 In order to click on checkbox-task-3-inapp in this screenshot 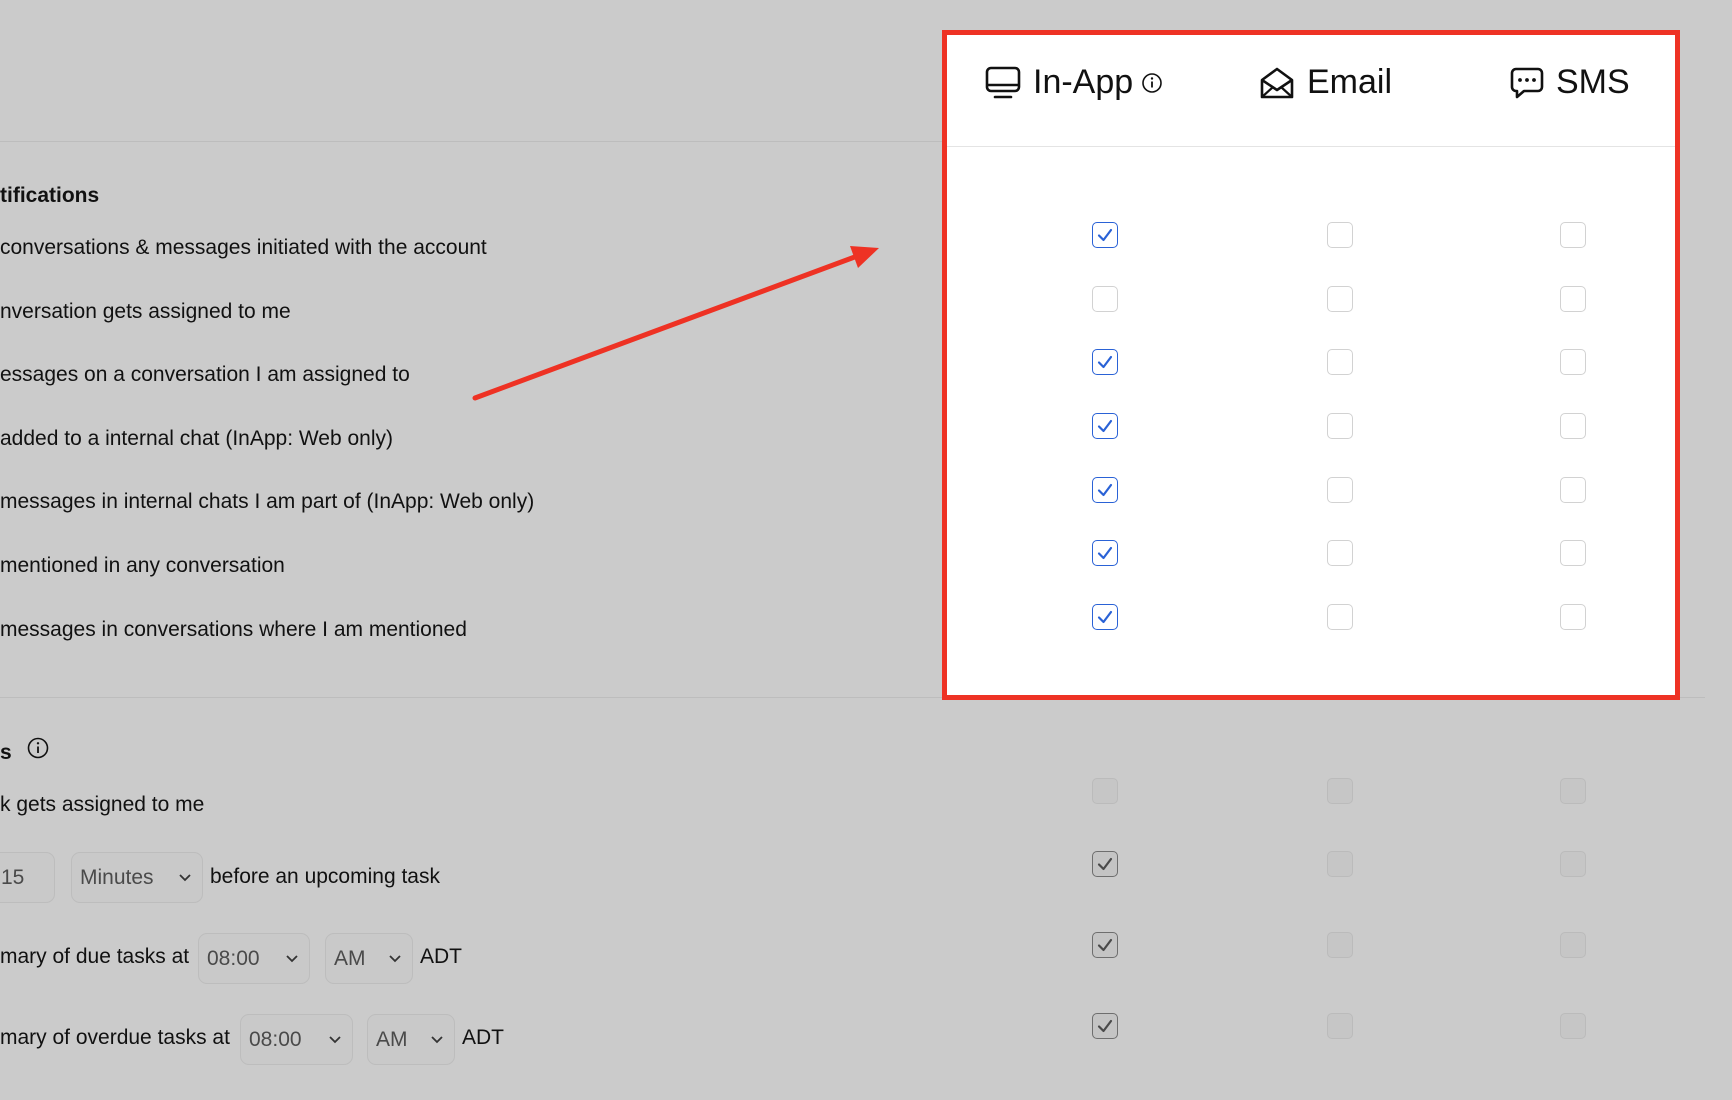, I will do `click(1105, 945)`.